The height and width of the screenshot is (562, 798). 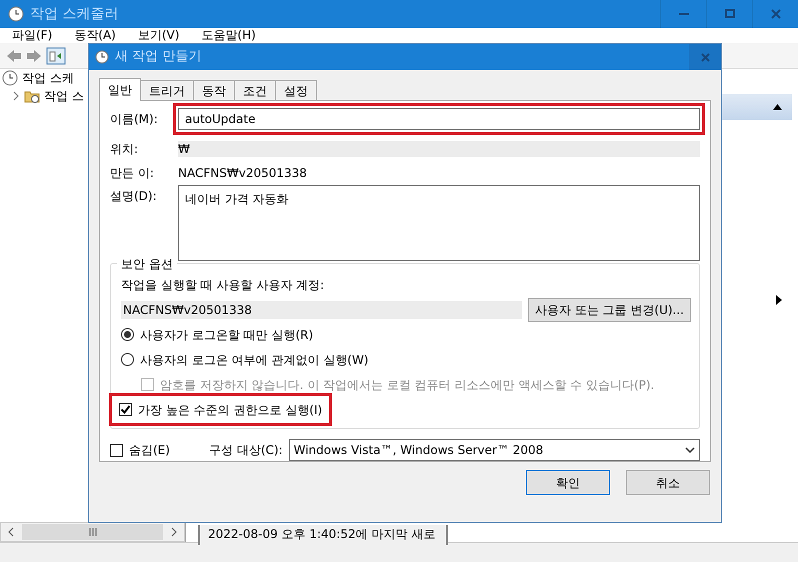 I want to click on account-label: 작업을 실행할 때 사용할 사용자 계정:, so click(x=223, y=285).